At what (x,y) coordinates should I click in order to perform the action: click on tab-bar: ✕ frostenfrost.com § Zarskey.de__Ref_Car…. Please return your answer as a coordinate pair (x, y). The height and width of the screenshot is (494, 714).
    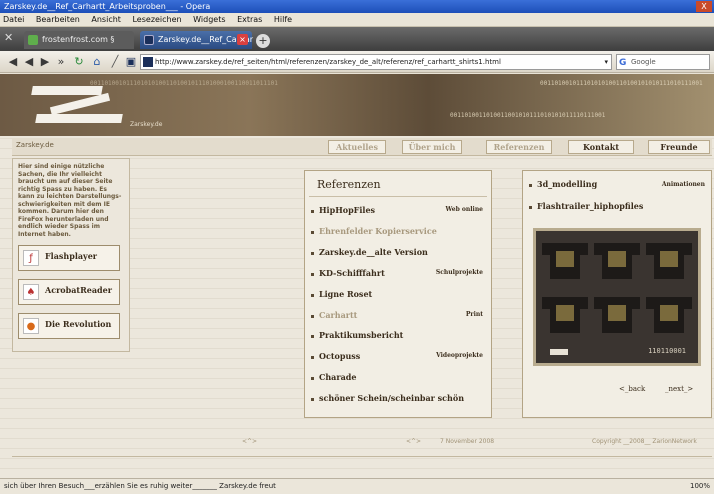
    Looking at the image, I should click on (357, 39).